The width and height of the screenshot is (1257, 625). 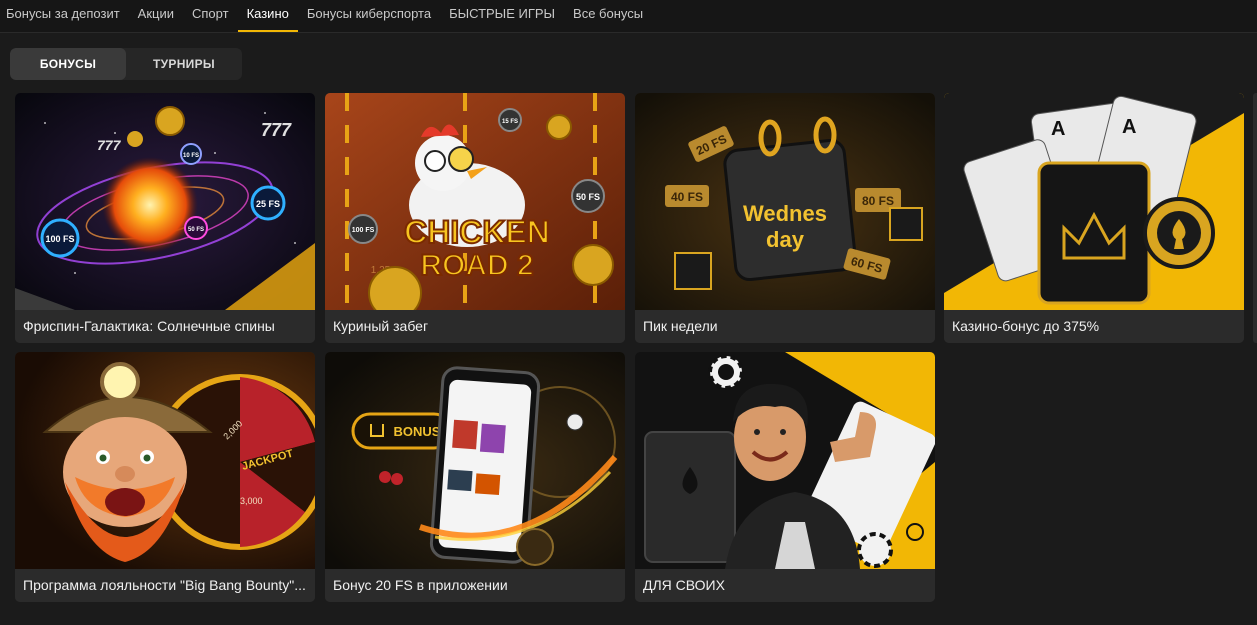 I want to click on nav-item-casino: Казино, so click(x=267, y=16).